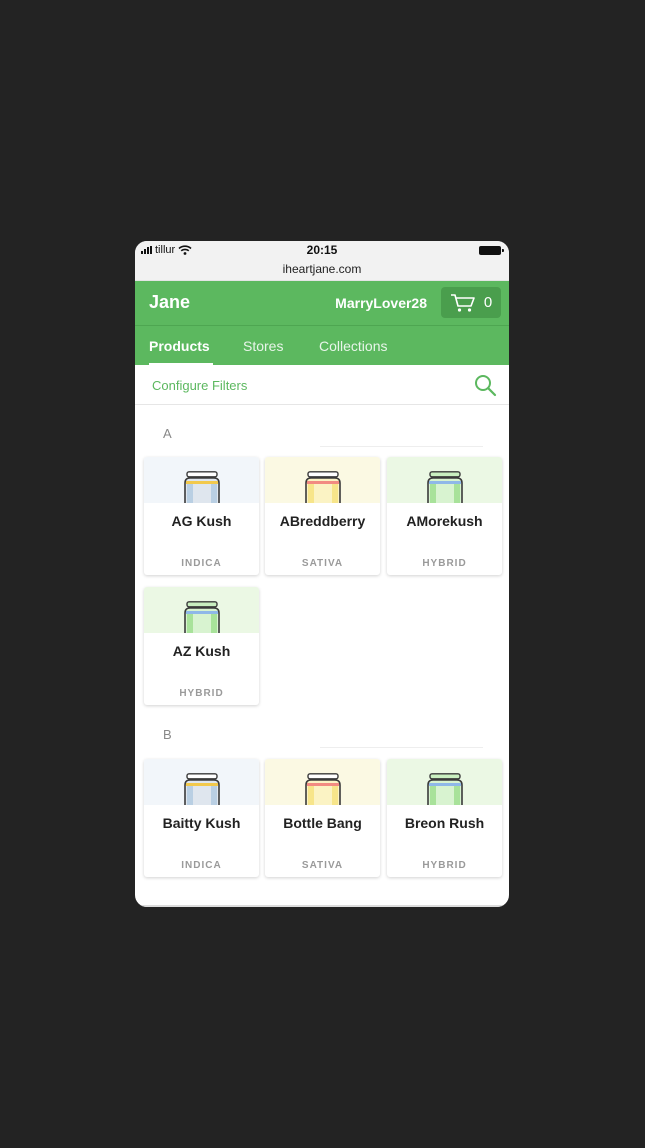  What do you see at coordinates (201, 823) in the screenshot?
I see `product-name: Baitty Kush` at bounding box center [201, 823].